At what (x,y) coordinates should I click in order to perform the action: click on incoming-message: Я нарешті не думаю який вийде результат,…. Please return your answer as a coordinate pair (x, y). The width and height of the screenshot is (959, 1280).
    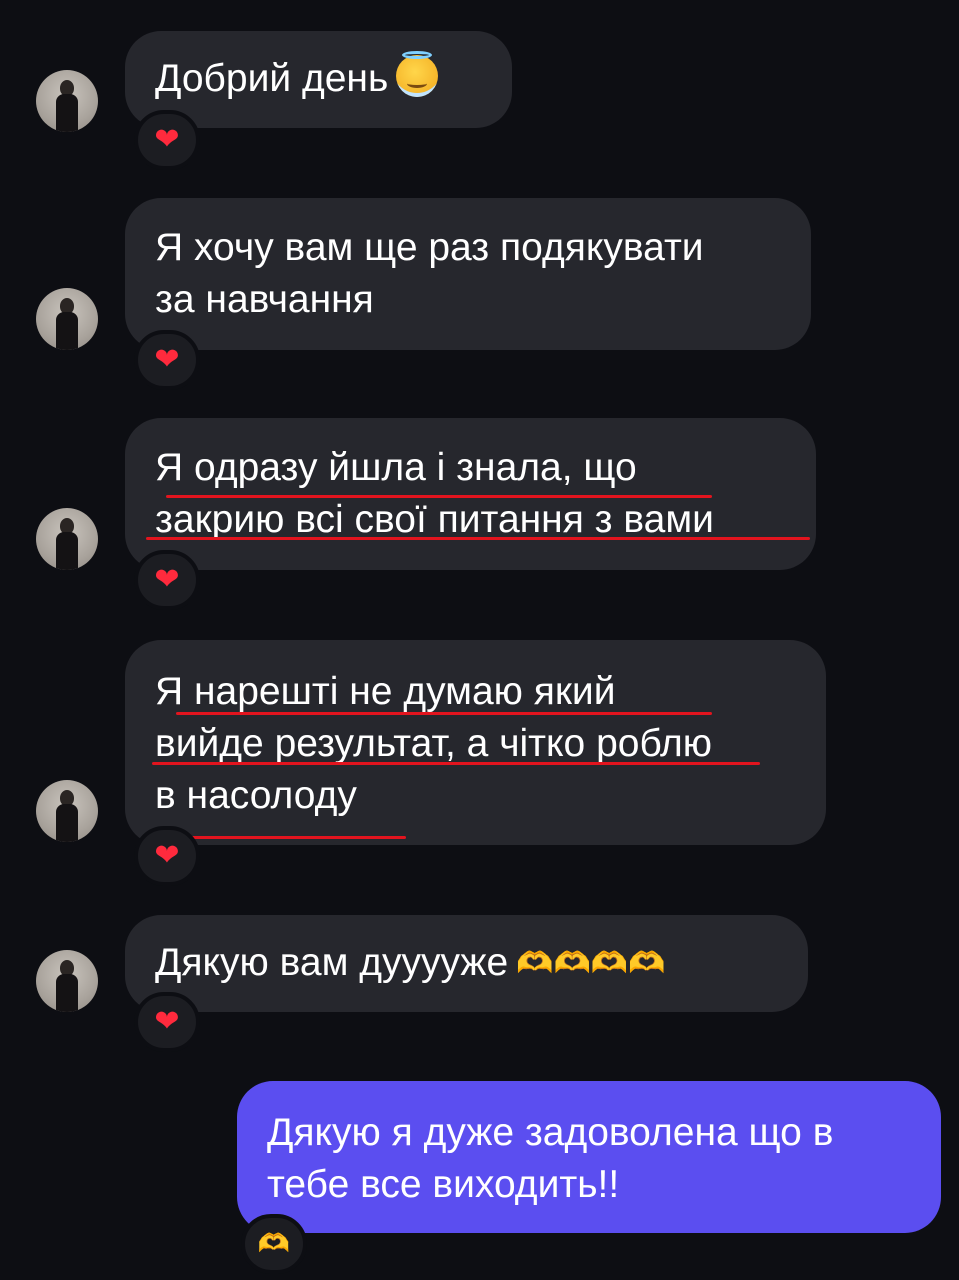
    Looking at the image, I should click on (475, 742).